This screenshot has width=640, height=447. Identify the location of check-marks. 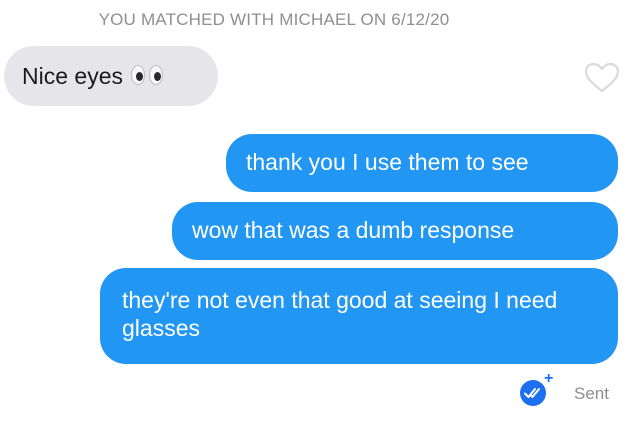
(532, 393).